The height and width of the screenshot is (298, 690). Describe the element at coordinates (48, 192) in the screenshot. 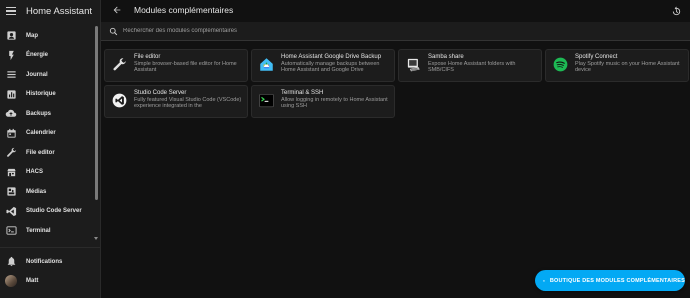

I see `sidebar-item-medias: Médias` at that location.